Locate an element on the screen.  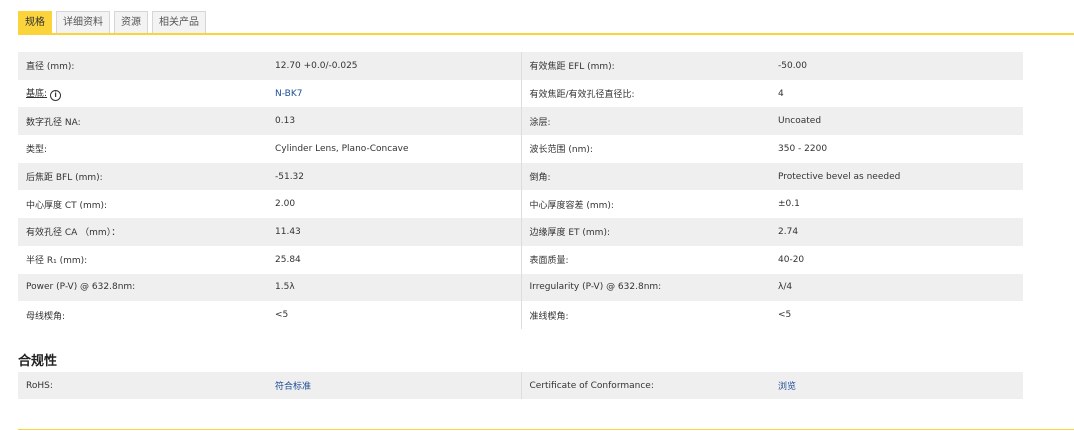
spec-value: 1.5λ is located at coordinates (394, 287).